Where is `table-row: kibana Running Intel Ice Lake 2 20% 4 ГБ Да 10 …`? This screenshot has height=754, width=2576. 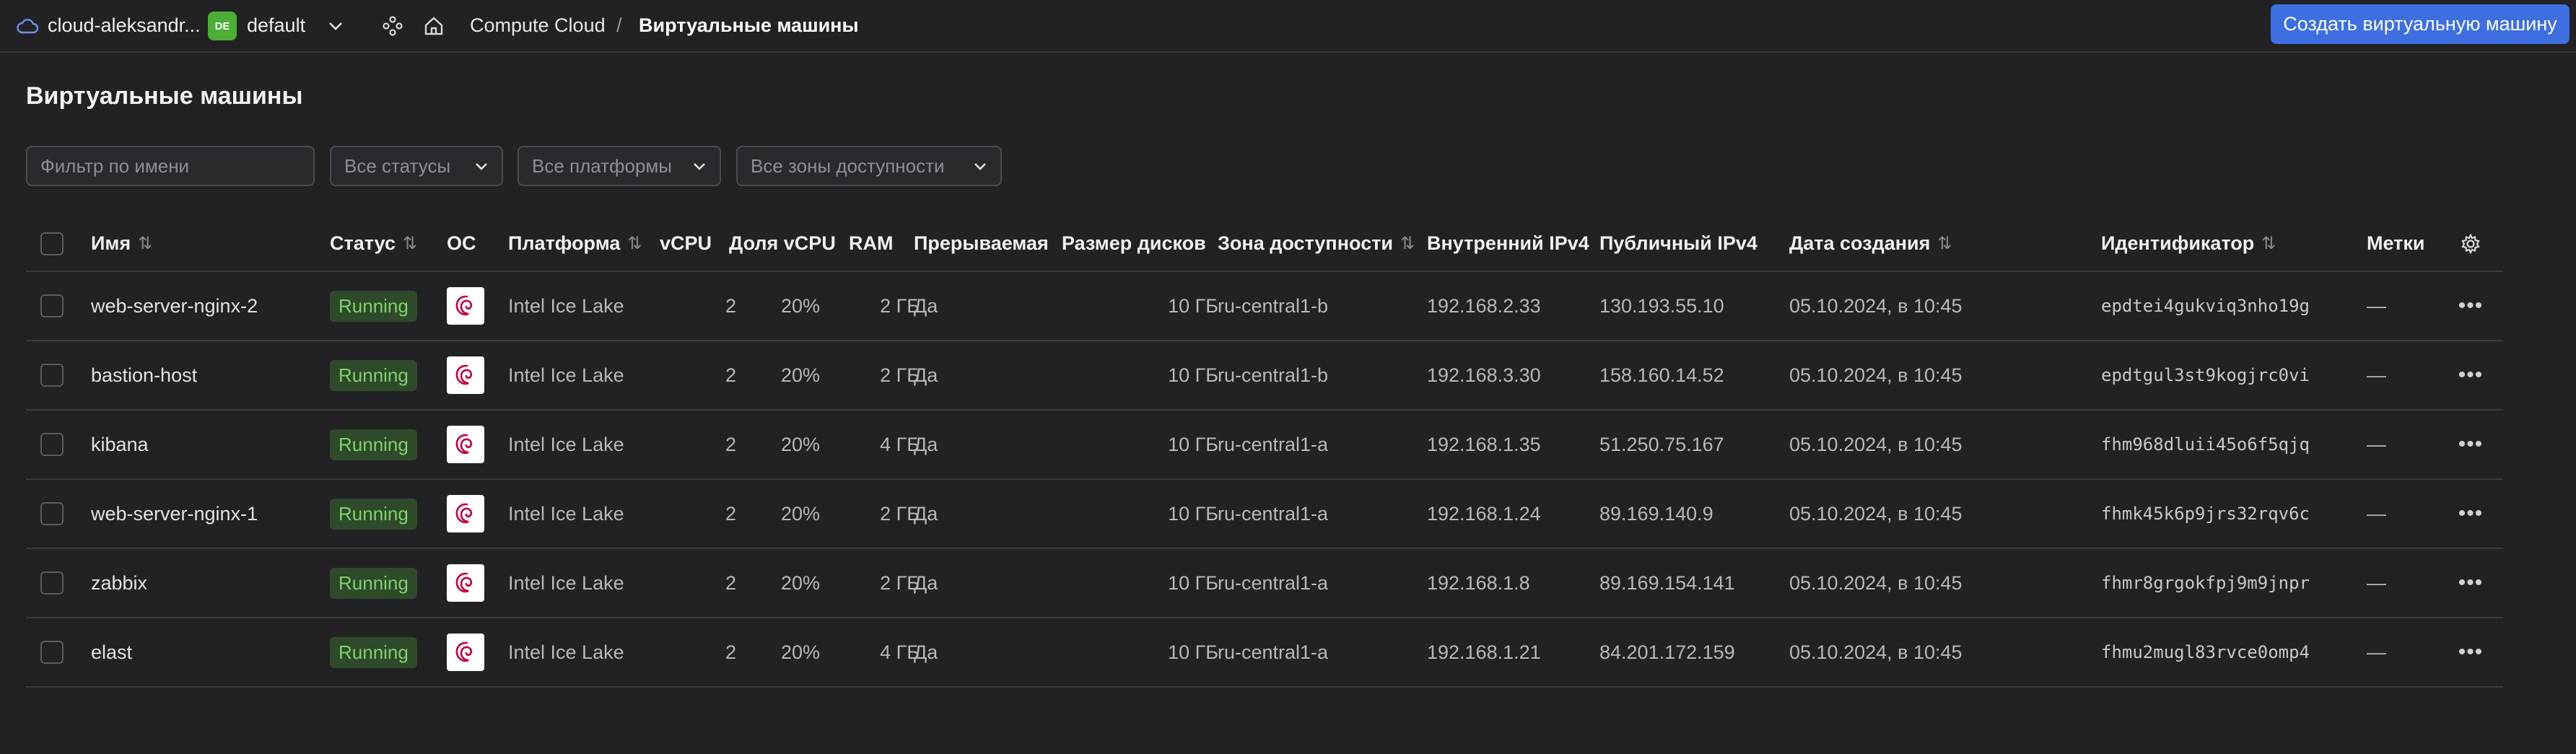
table-row: kibana Running Intel Ice Lake 2 20% 4 ГБ Да 10 … is located at coordinates (1264, 446).